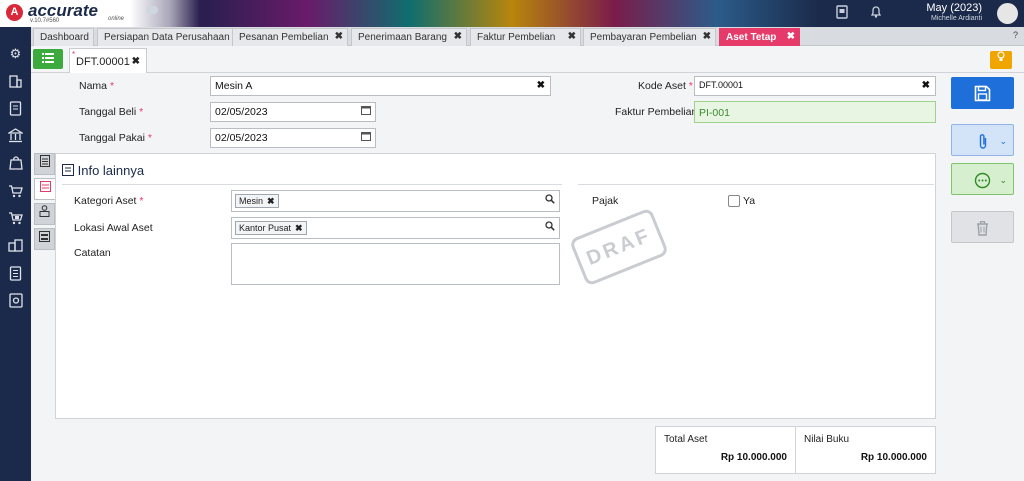  I want to click on catatan-textarea, so click(395, 264).